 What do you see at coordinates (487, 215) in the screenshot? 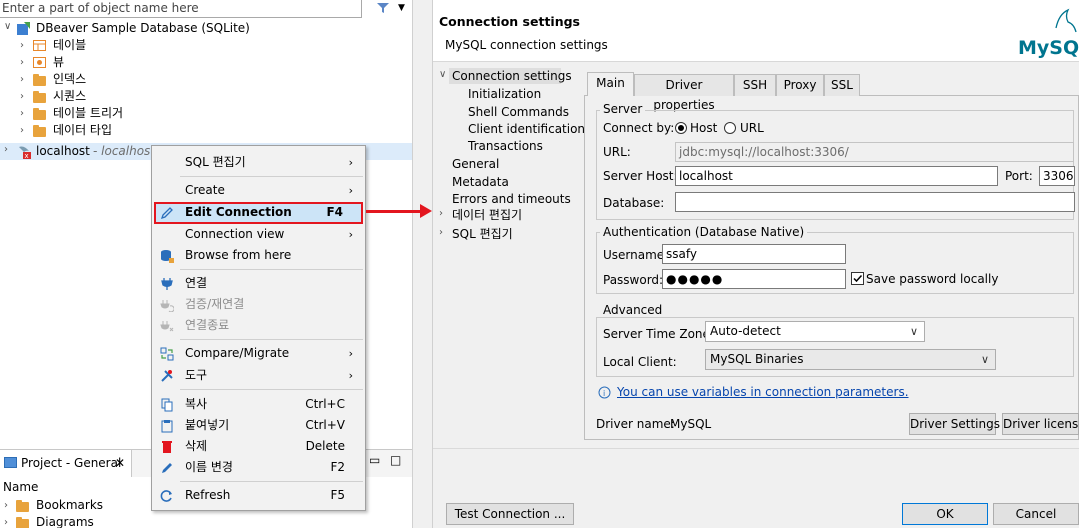
I see `nav-item-data-editor: 데이터 편집기` at bounding box center [487, 215].